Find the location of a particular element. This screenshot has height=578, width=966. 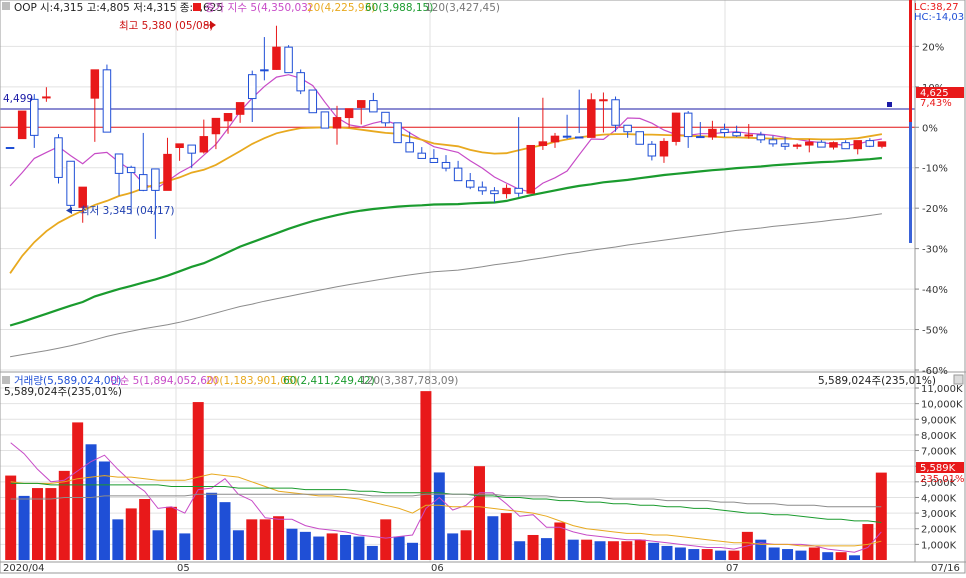

panel-menu-icon is located at coordinates (958, 379).